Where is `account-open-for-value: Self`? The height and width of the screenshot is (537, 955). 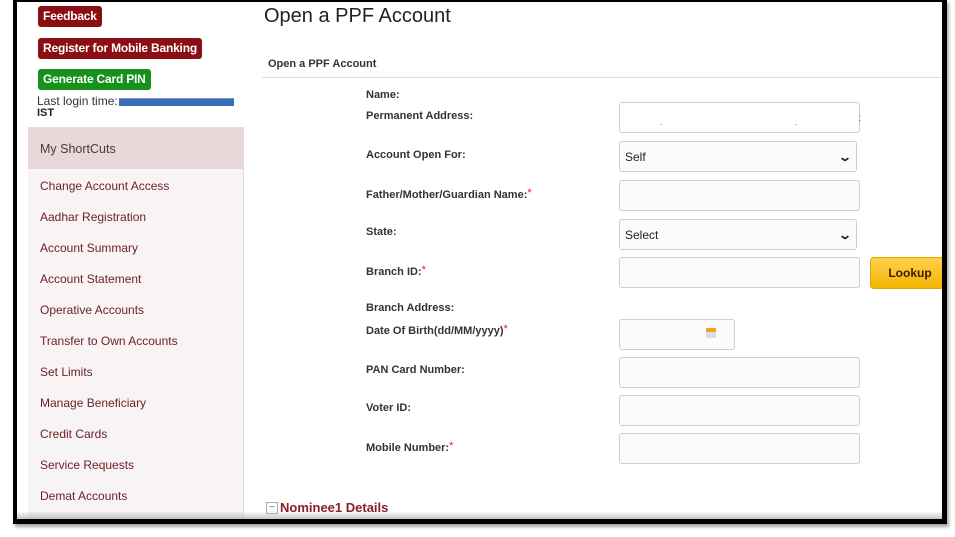 account-open-for-value: Self is located at coordinates (635, 156).